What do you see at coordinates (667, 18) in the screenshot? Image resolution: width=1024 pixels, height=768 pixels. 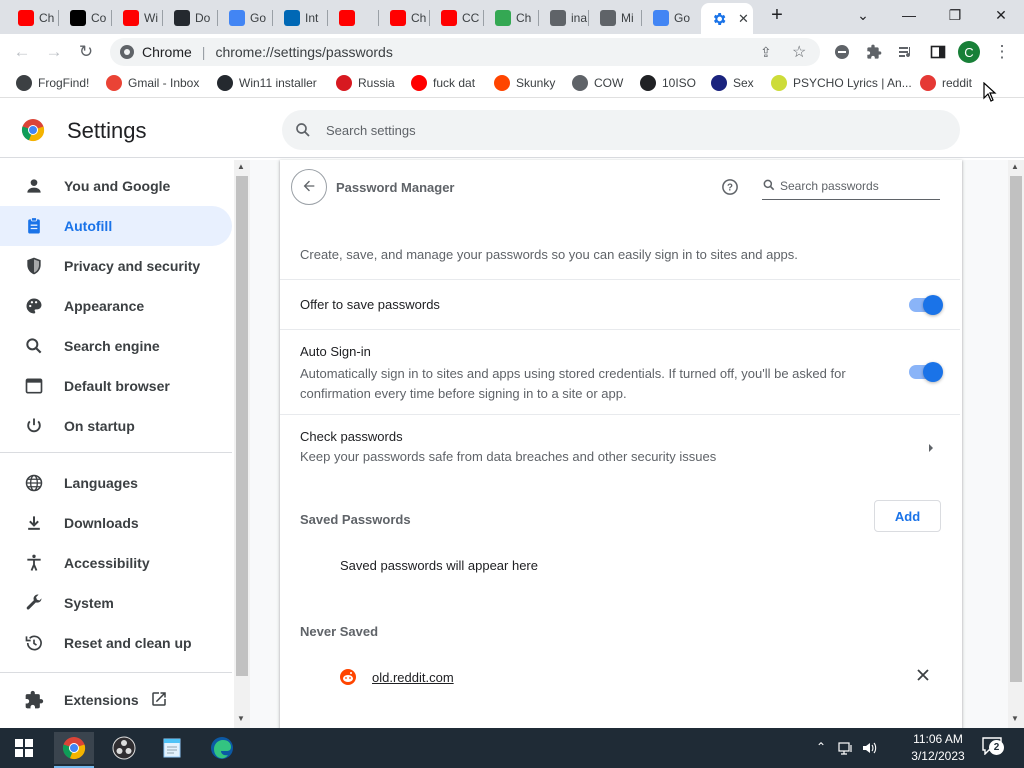 I see `tab-12: Go` at bounding box center [667, 18].